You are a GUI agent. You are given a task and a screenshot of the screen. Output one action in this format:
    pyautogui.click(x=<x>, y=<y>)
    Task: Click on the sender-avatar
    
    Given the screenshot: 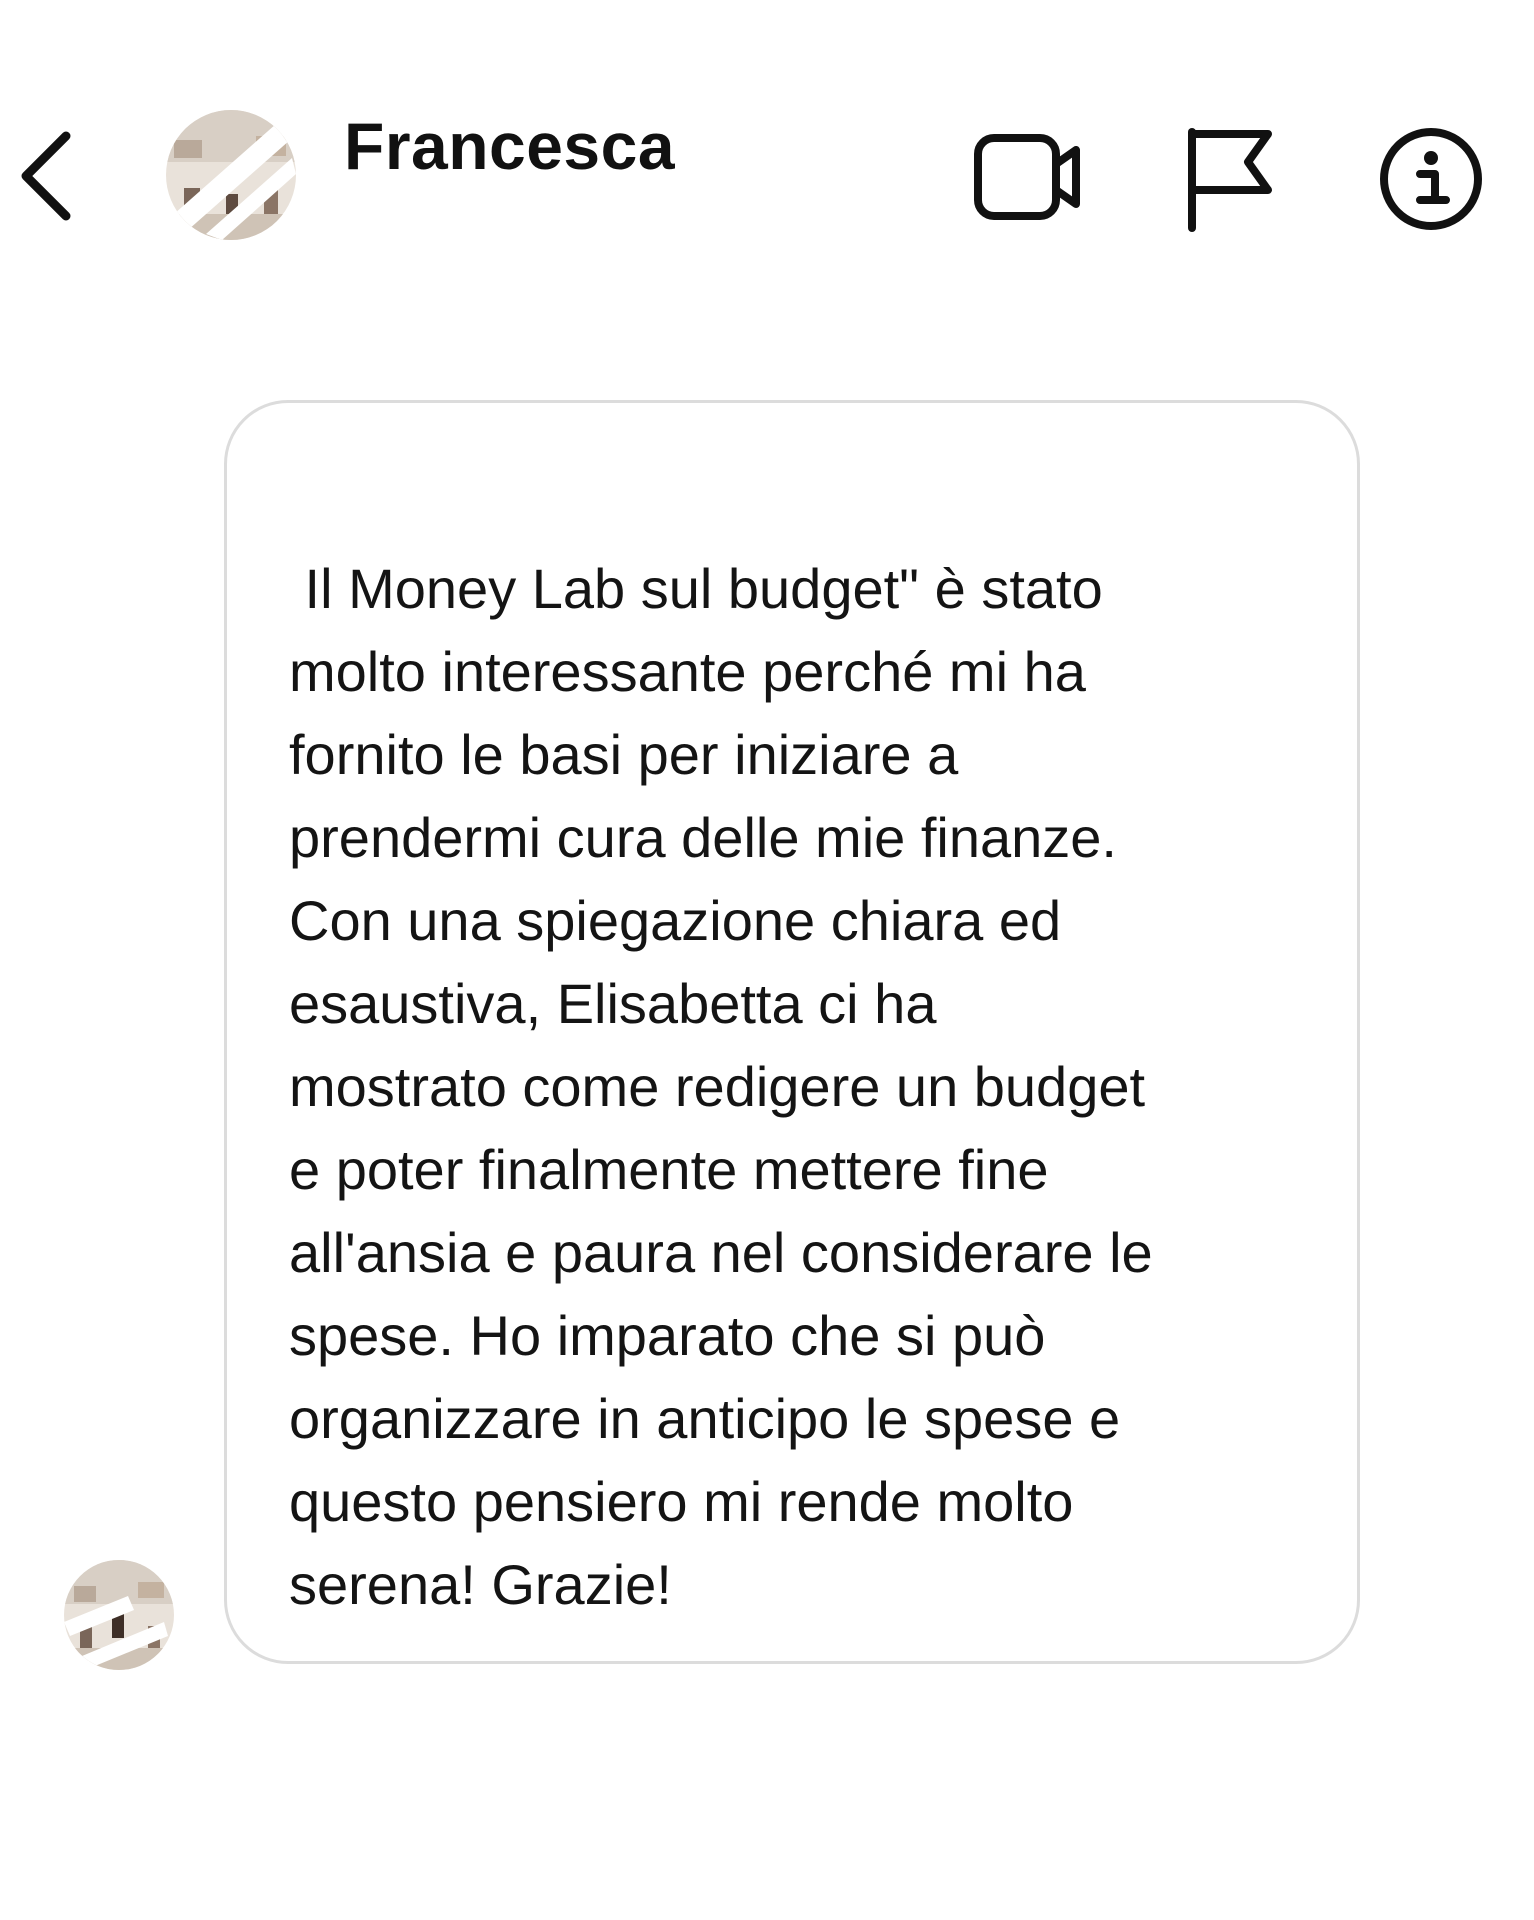 What is the action you would take?
    pyautogui.click(x=119, y=1615)
    